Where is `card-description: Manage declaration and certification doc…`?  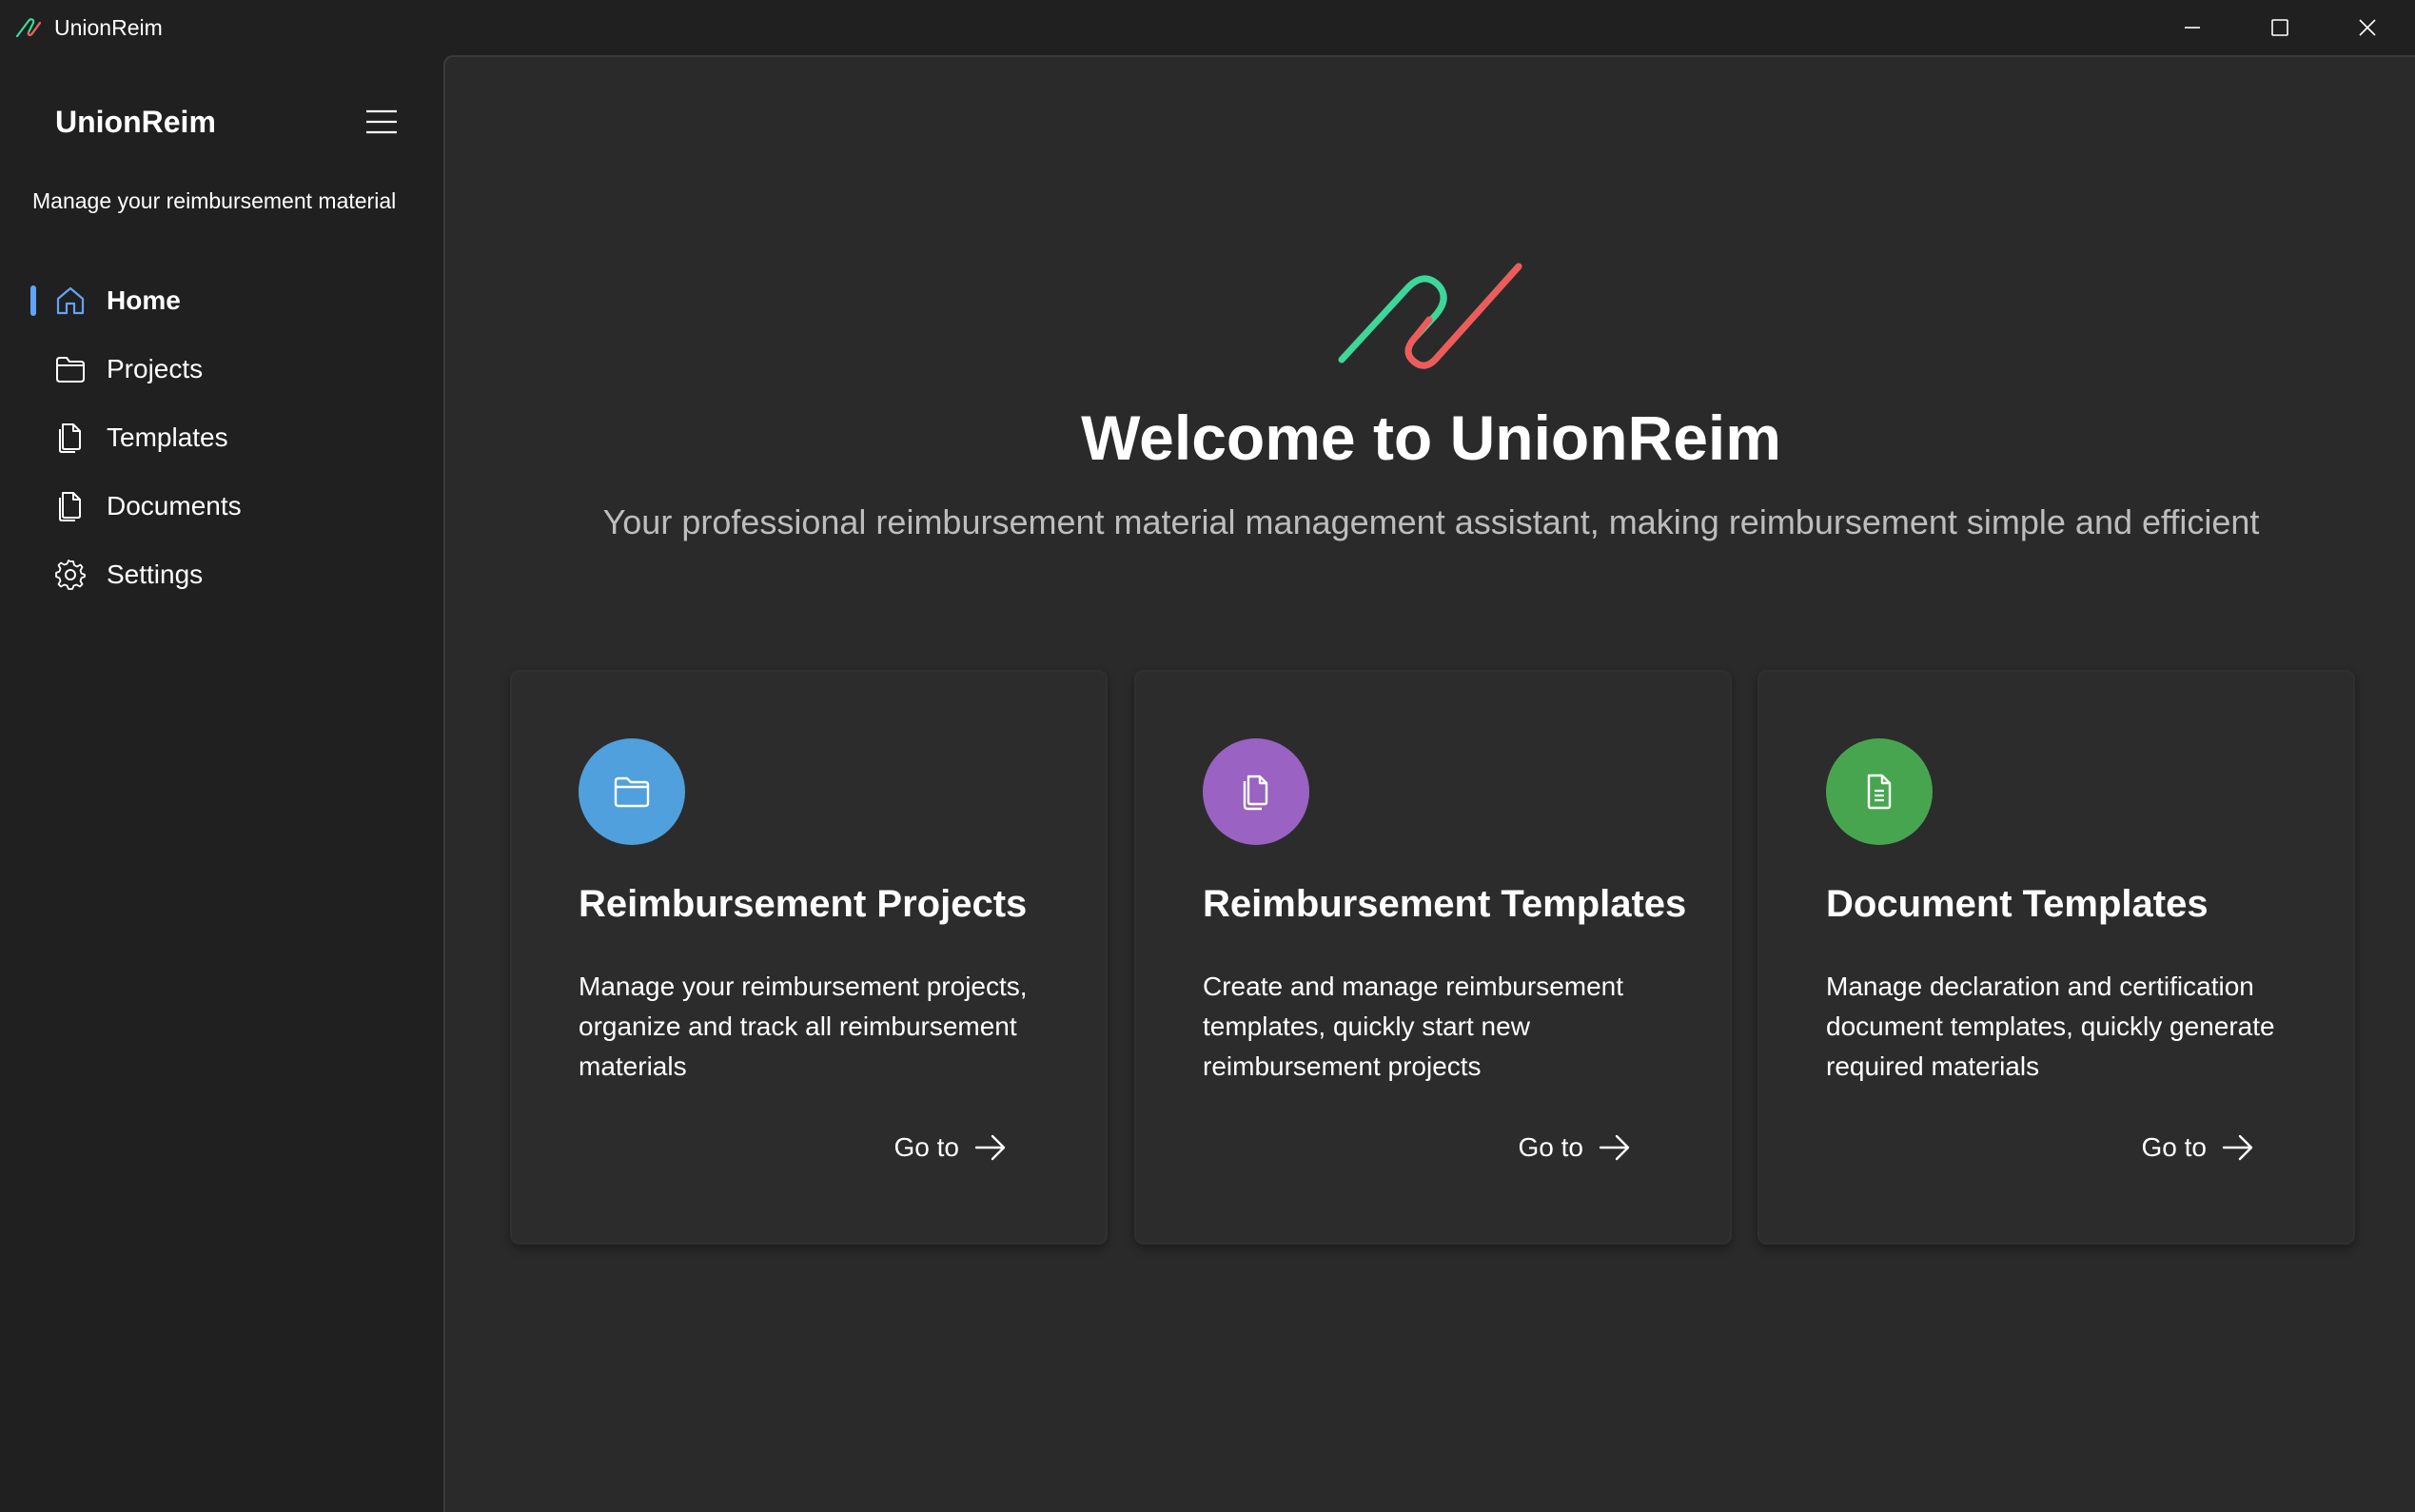
card-description: Manage declaration and certification doc… is located at coordinates (2050, 1026).